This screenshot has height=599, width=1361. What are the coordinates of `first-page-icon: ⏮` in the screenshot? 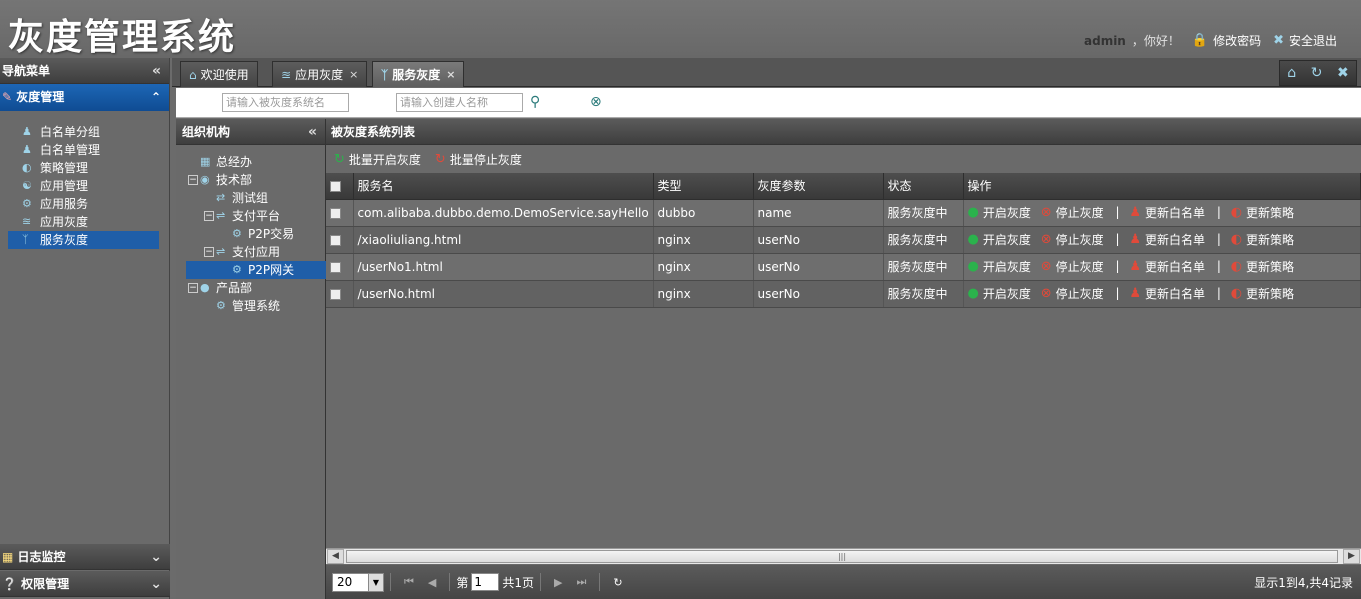 It's located at (409, 582).